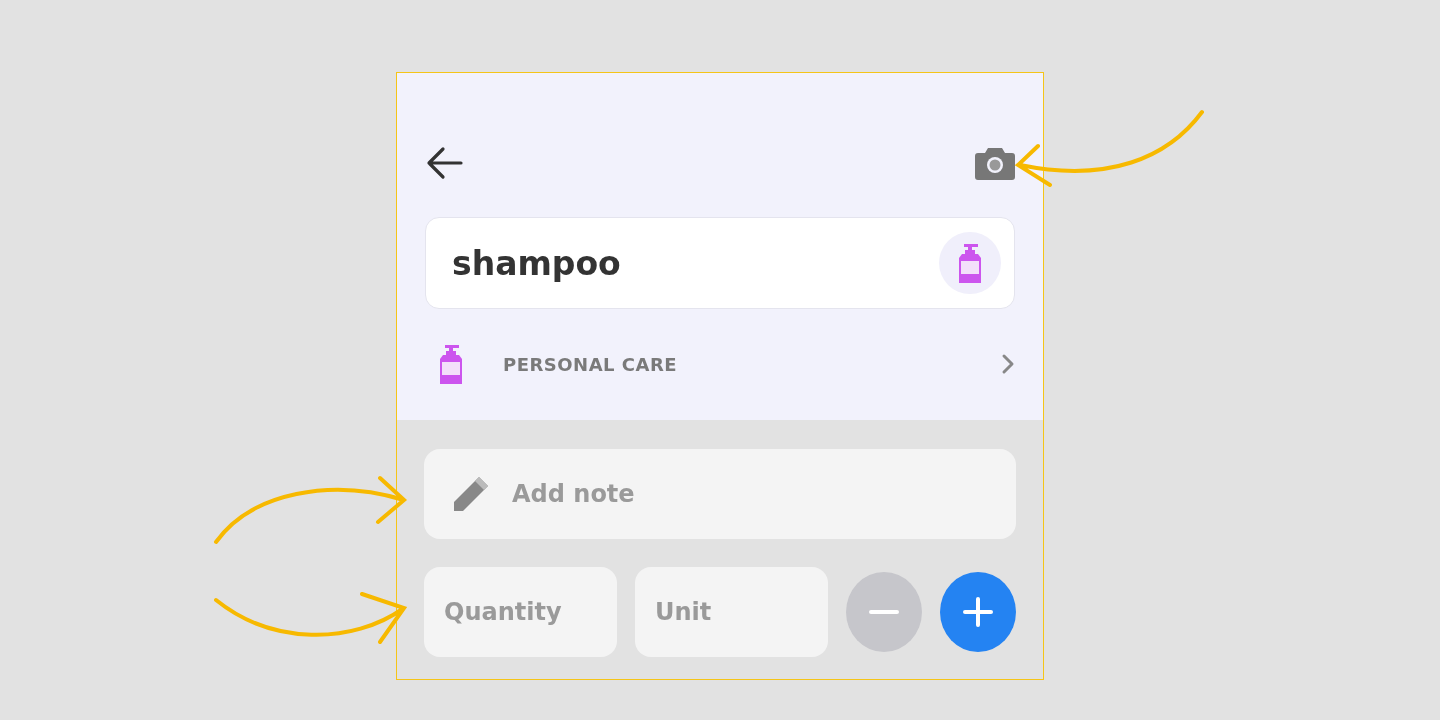 The height and width of the screenshot is (720, 1440). I want to click on camera-icon, so click(995, 163).